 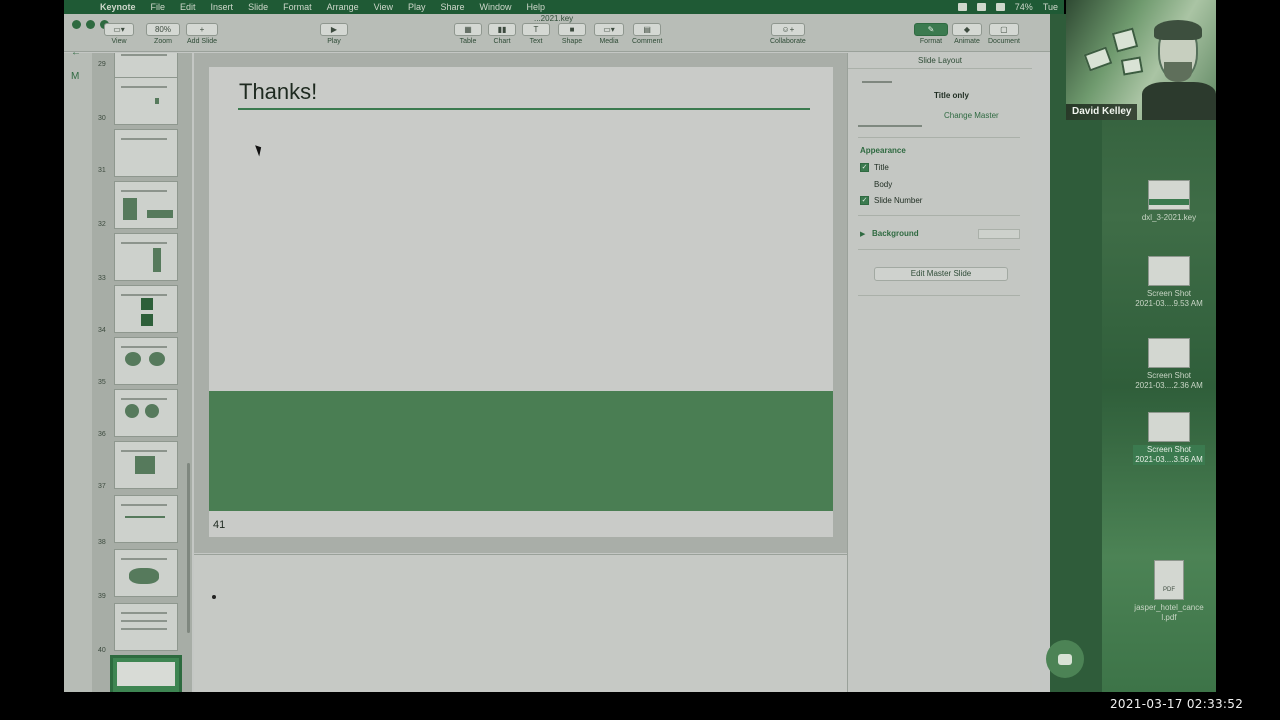 What do you see at coordinates (214, 597) in the screenshot?
I see `notes-bullet` at bounding box center [214, 597].